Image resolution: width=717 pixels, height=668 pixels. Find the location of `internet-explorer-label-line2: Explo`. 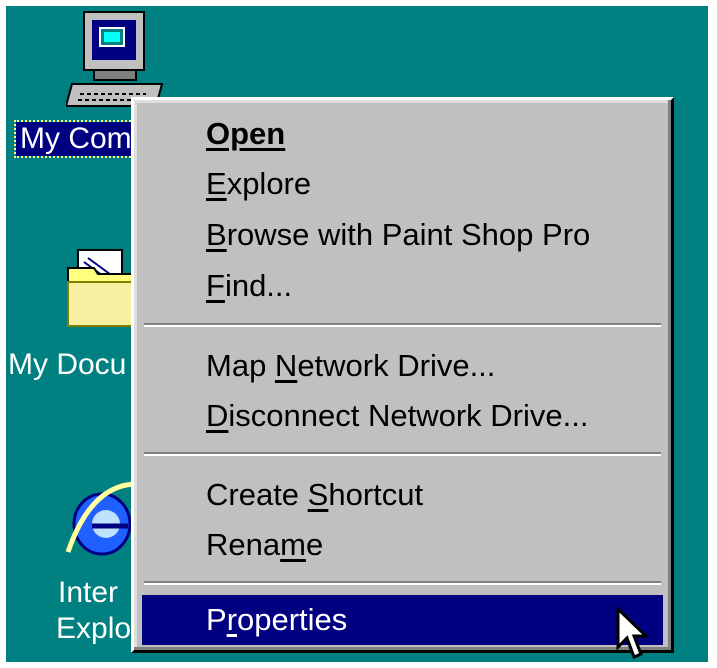

internet-explorer-label-line2: Explo is located at coordinates (93, 629).